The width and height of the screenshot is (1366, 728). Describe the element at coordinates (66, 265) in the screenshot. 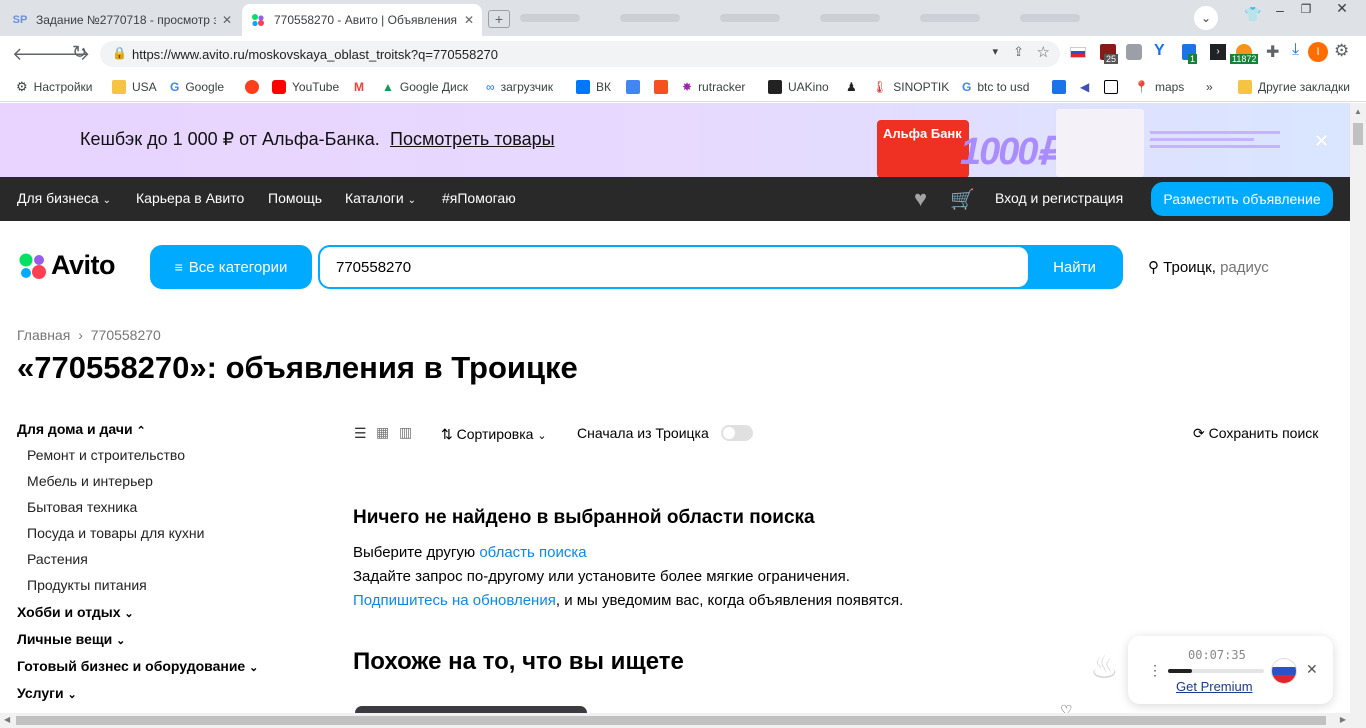

I see `avito-logo: Avito` at that location.